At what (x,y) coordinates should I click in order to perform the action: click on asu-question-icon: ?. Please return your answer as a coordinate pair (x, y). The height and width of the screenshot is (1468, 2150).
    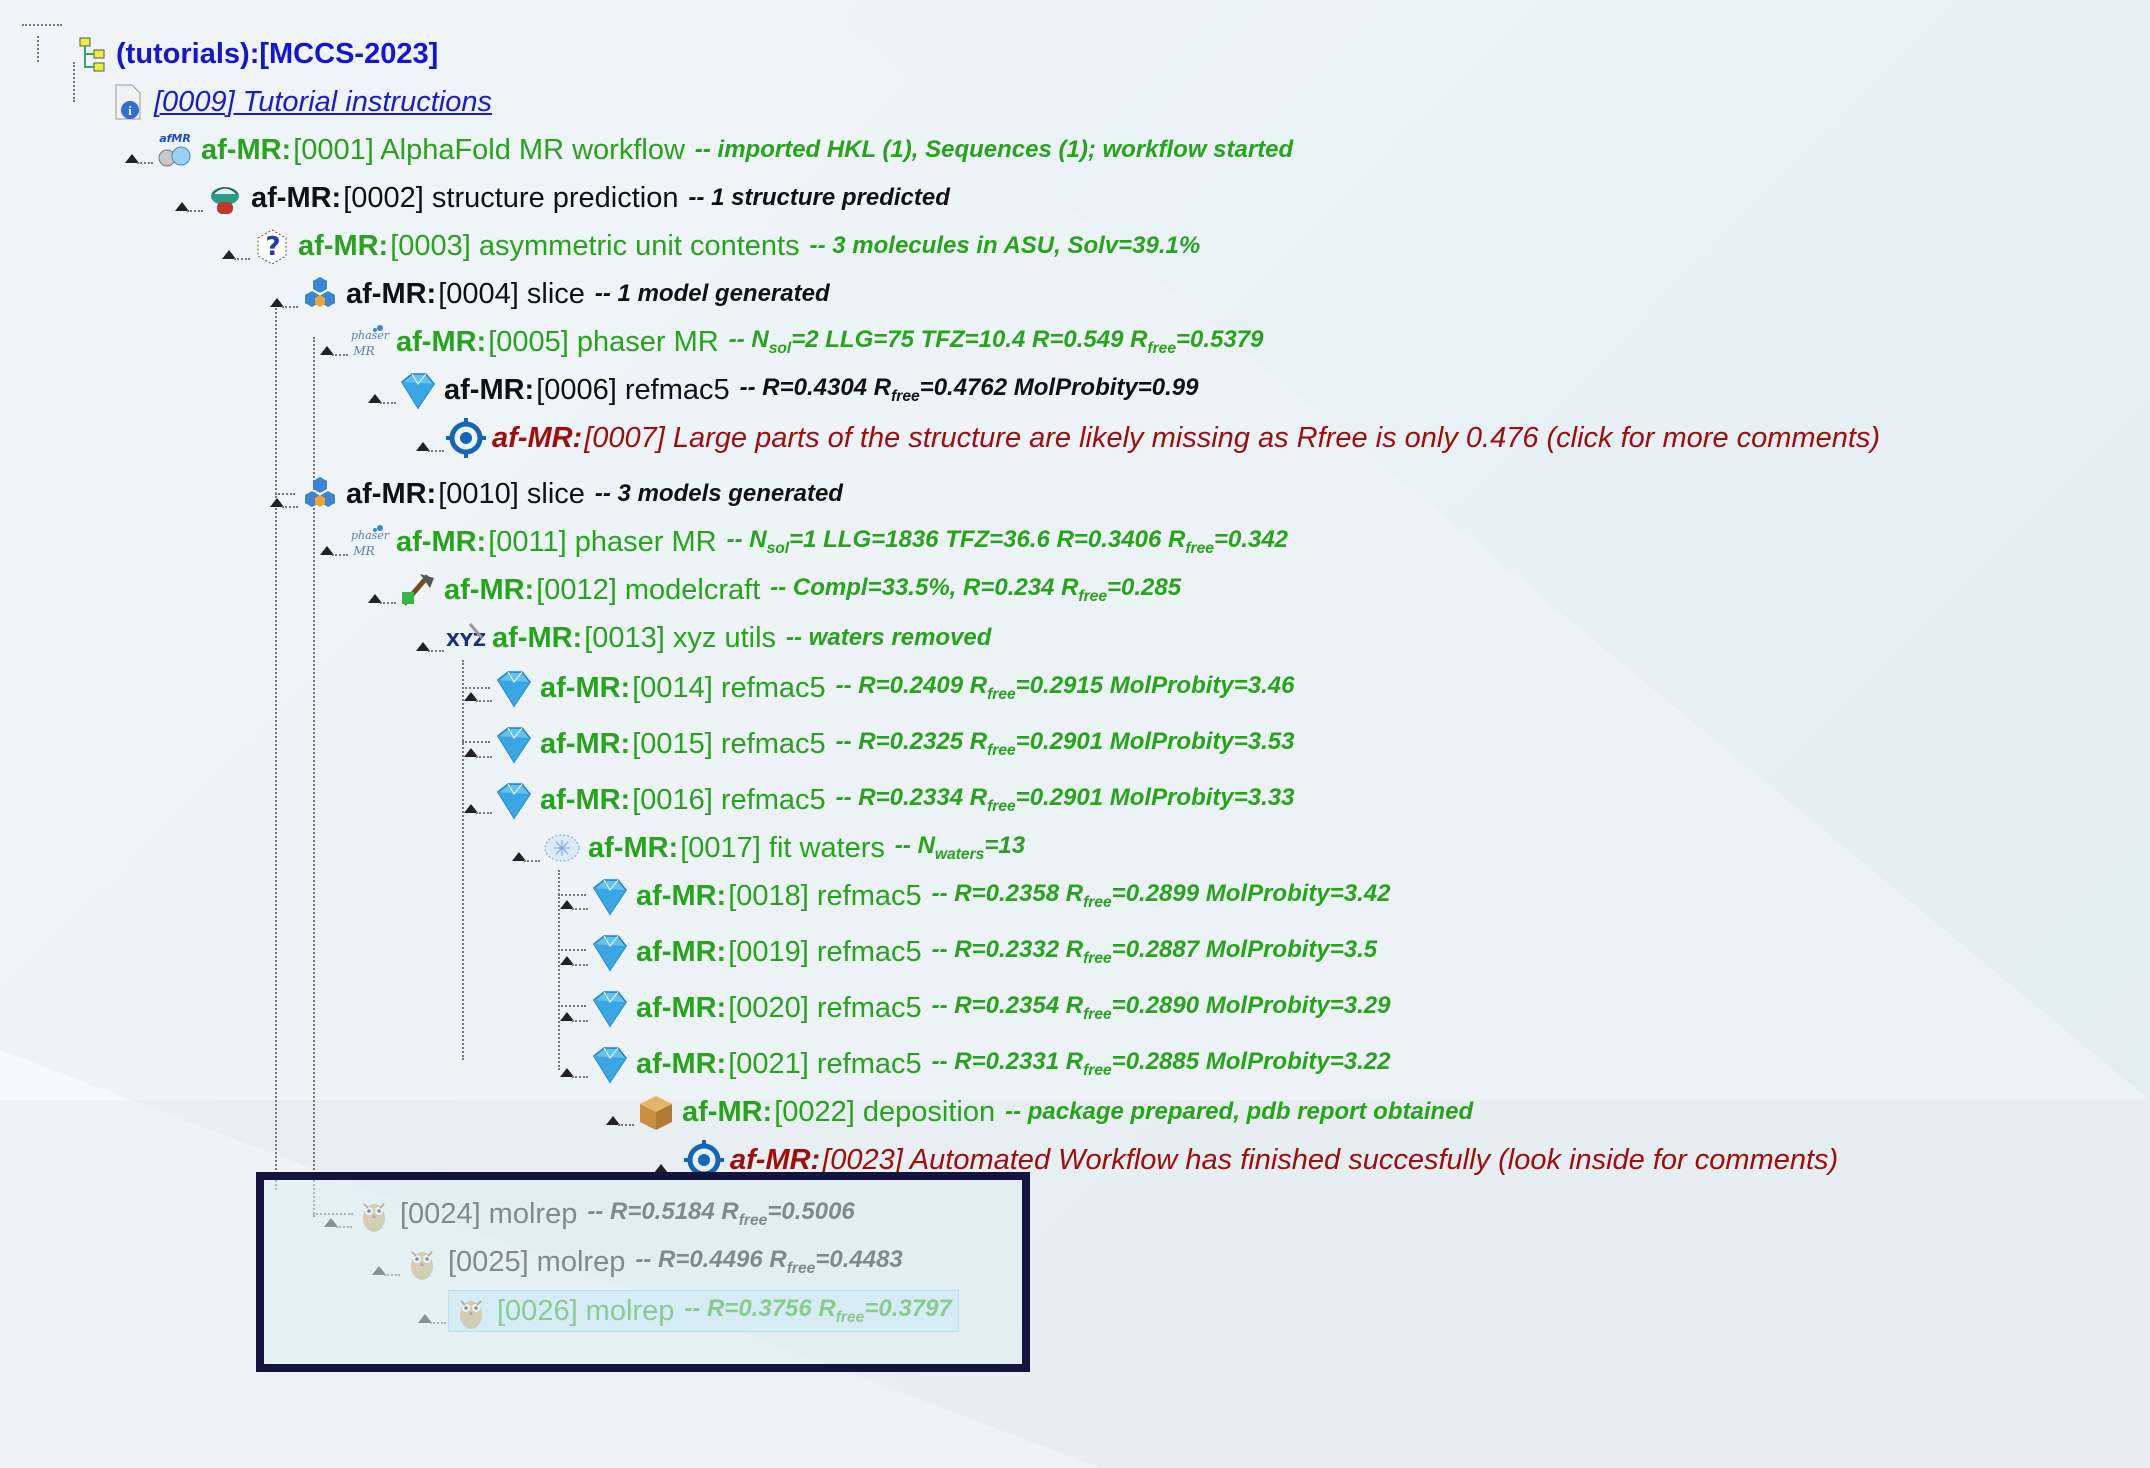
    Looking at the image, I should click on (272, 246).